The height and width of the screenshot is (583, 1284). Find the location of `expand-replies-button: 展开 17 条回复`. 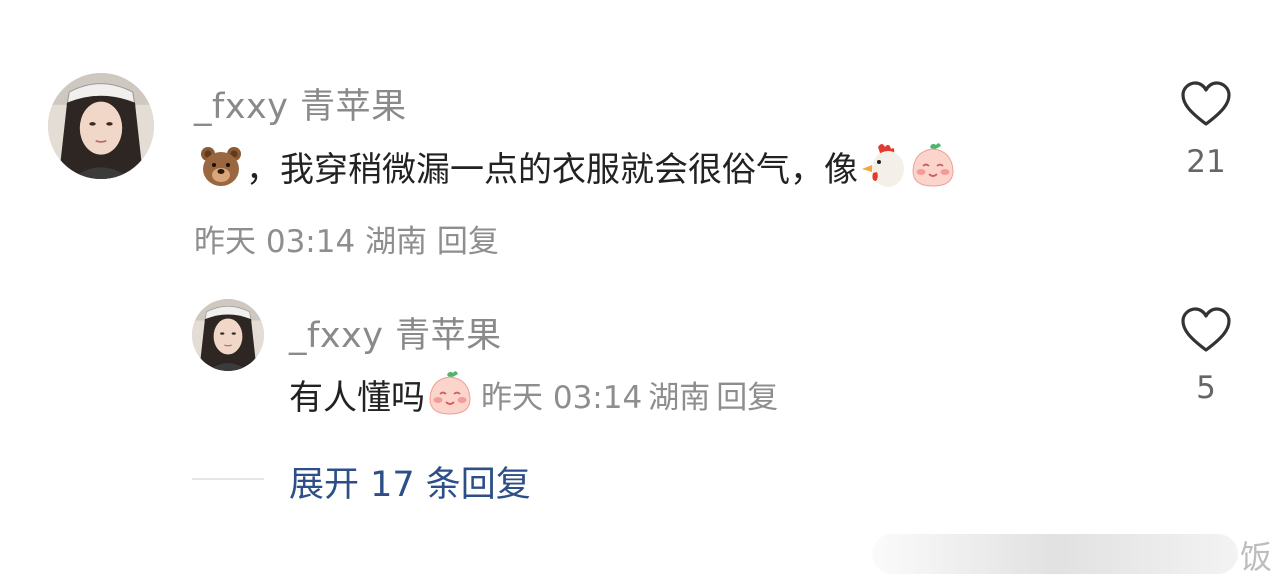

expand-replies-button: 展开 17 条回复 is located at coordinates (410, 481).